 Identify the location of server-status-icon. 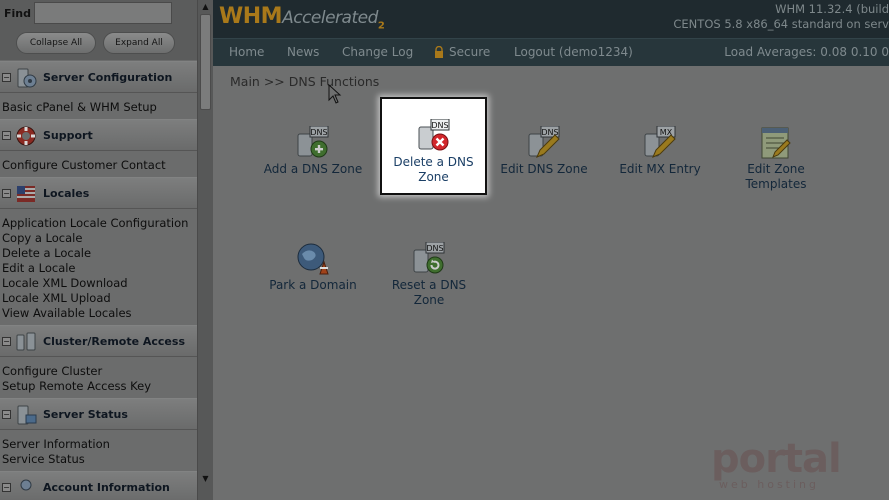
(27, 415).